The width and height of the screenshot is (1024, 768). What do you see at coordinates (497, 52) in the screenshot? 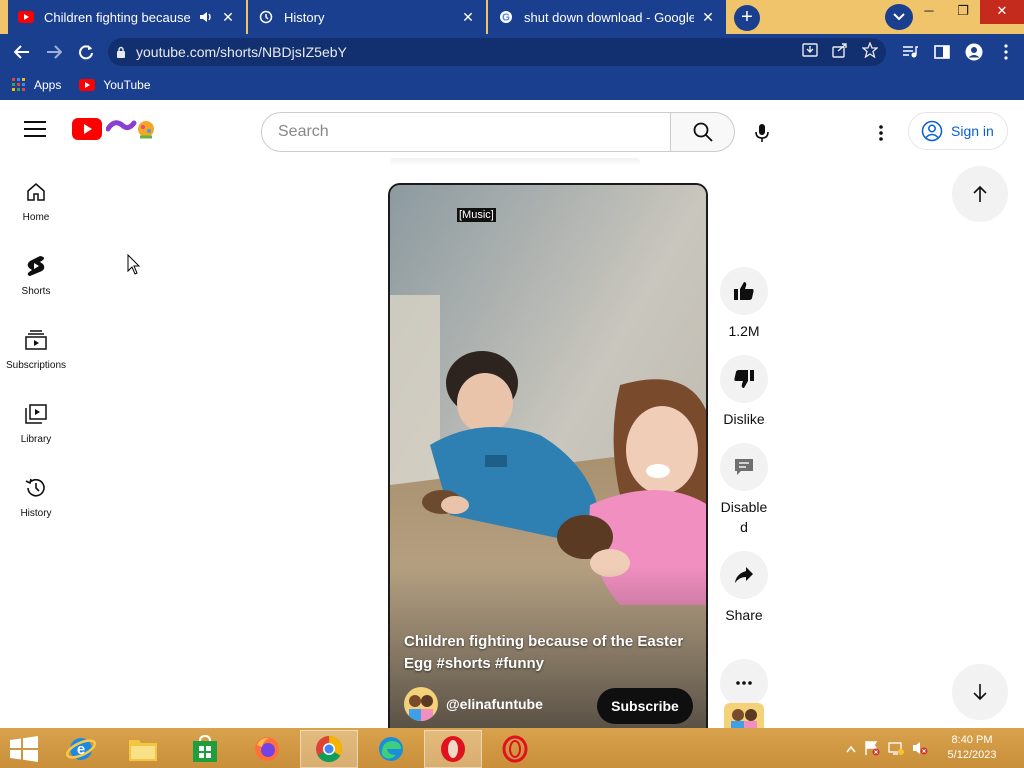
I see `address-bar: youtube.com/shorts/NBDjsIZ5ebY` at bounding box center [497, 52].